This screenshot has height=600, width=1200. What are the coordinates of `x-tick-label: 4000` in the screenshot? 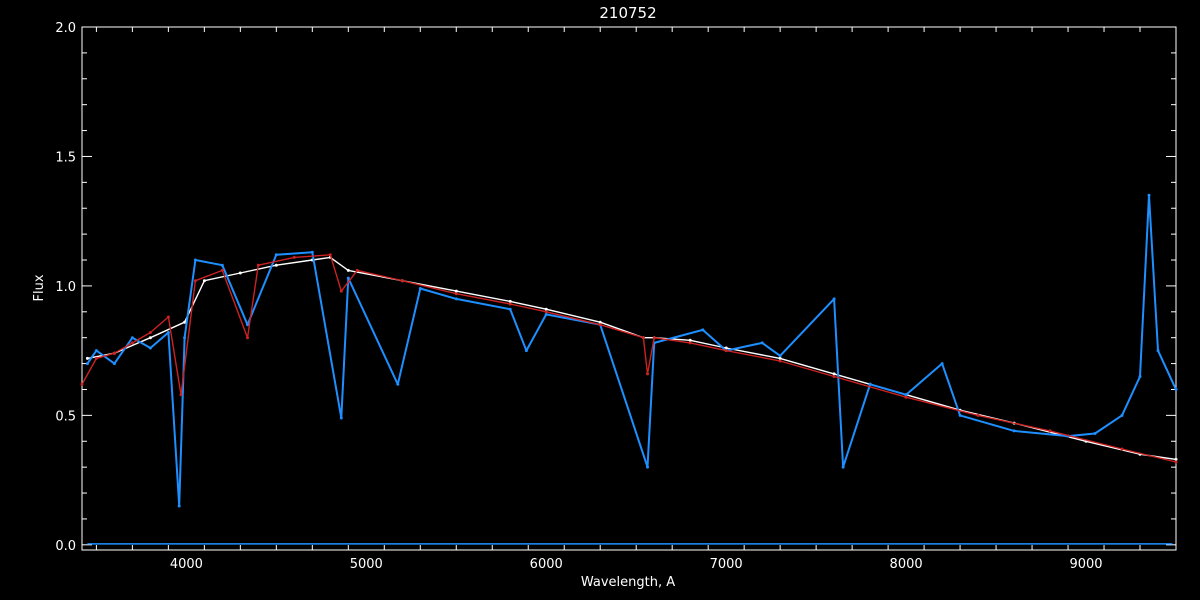 It's located at (186, 564).